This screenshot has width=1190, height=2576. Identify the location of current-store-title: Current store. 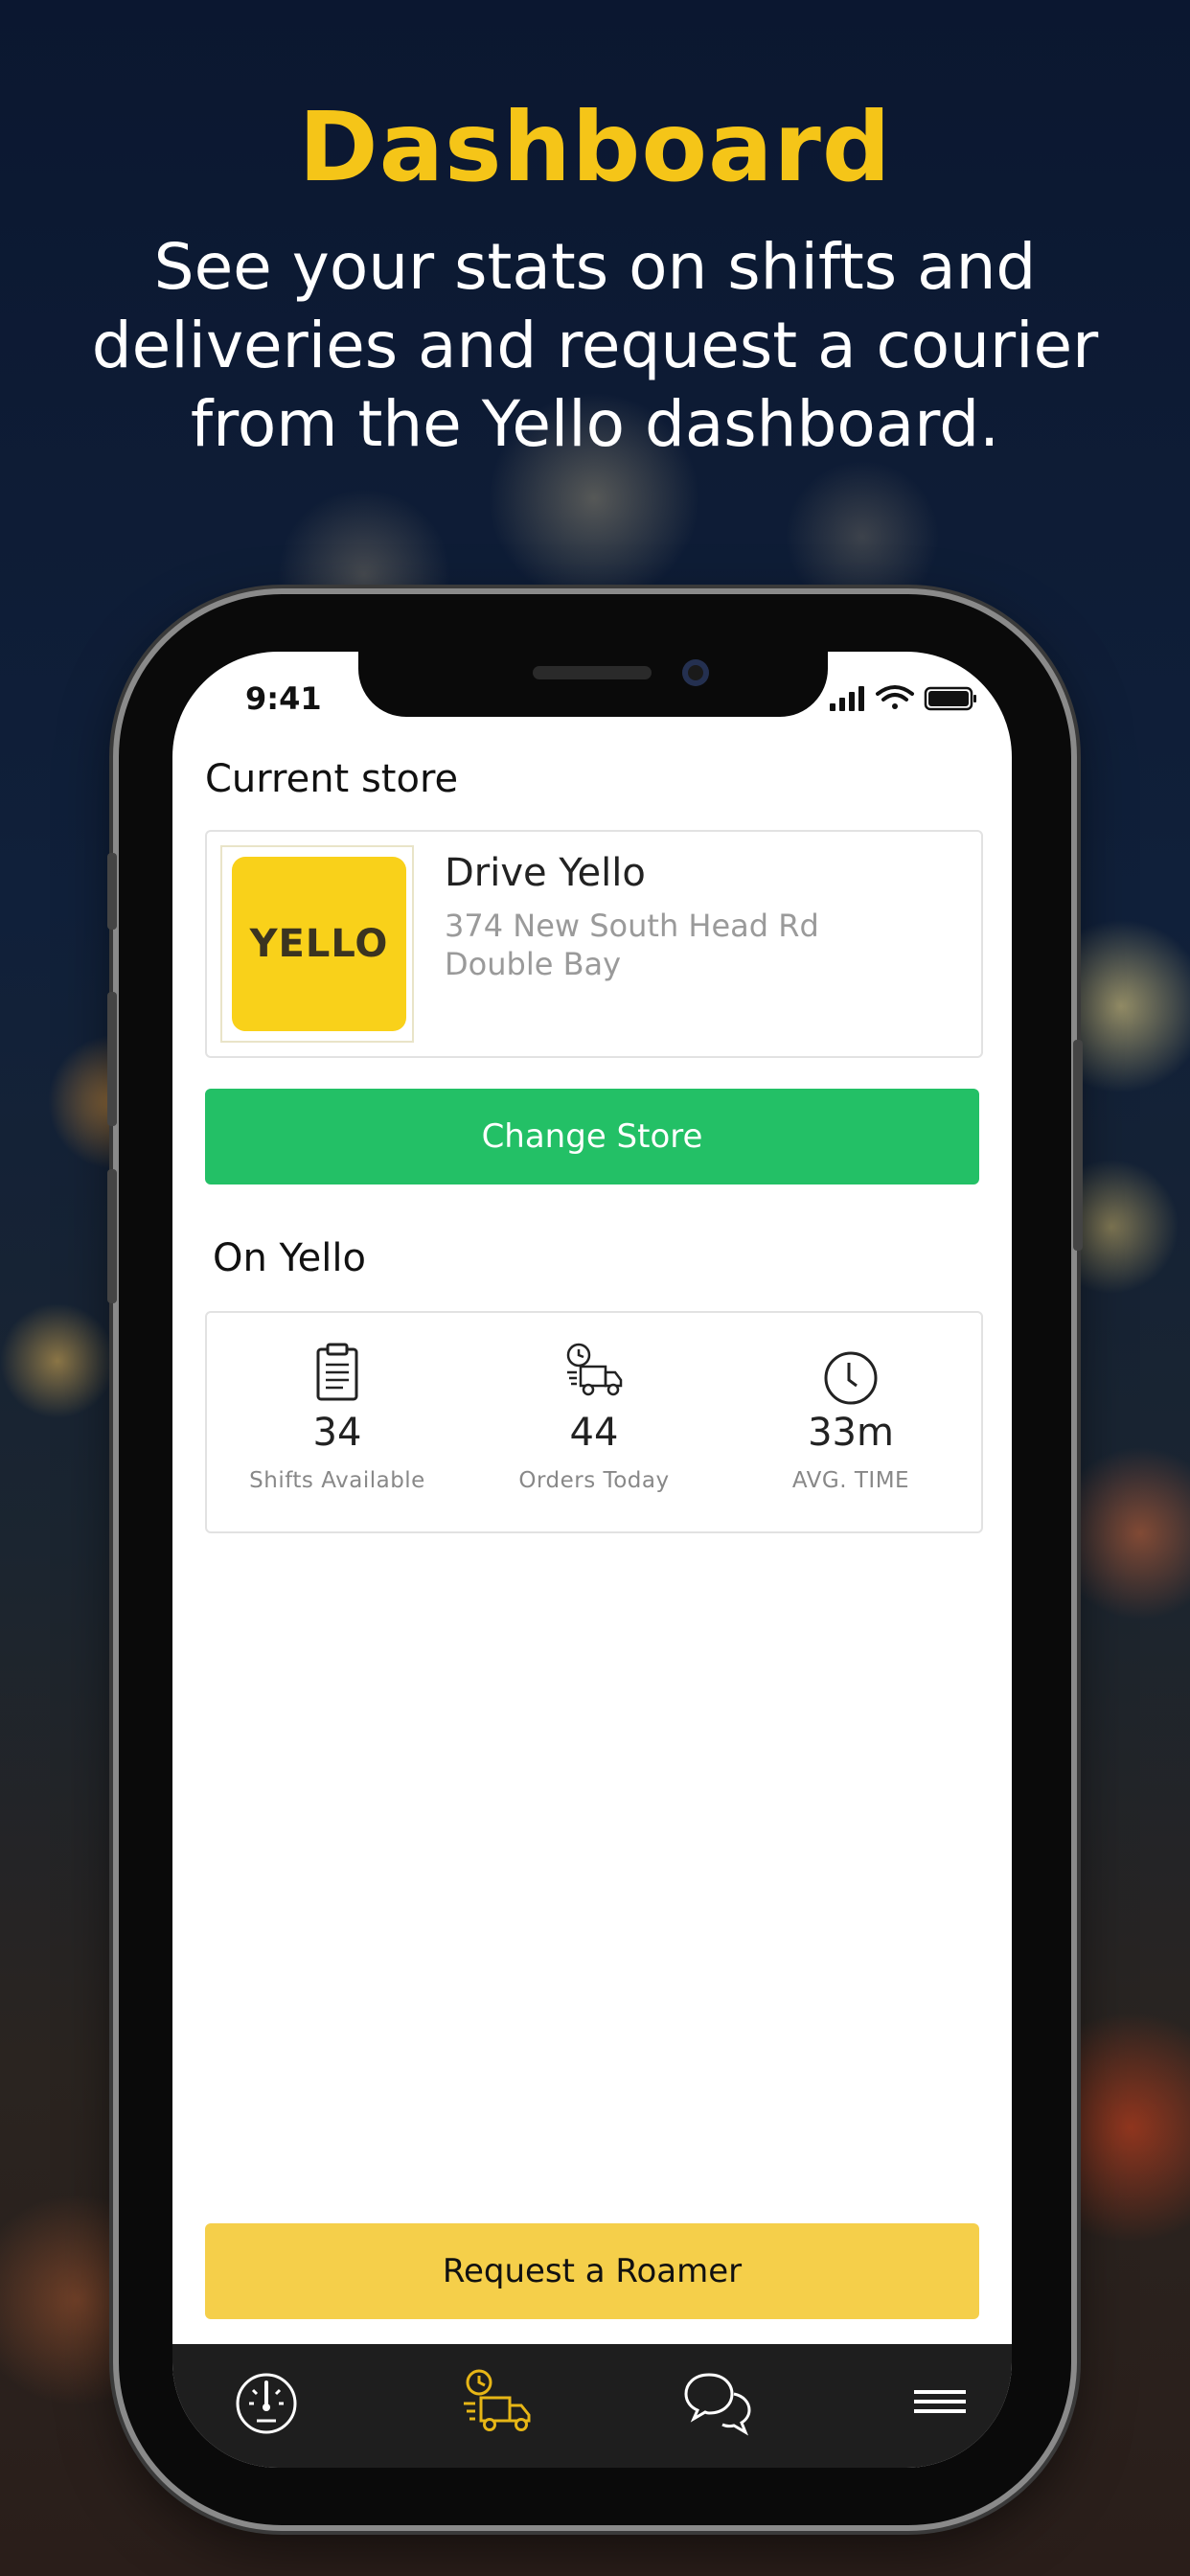
(332, 779).